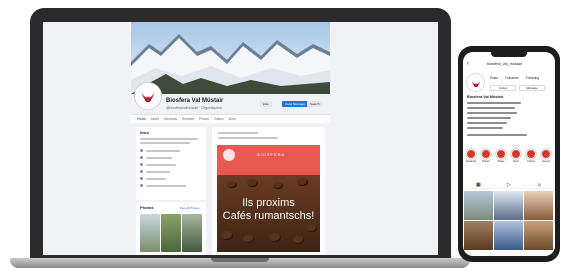 The height and width of the screenshot is (276, 561). What do you see at coordinates (219, 119) in the screenshot?
I see `tab-videos: Videos` at bounding box center [219, 119].